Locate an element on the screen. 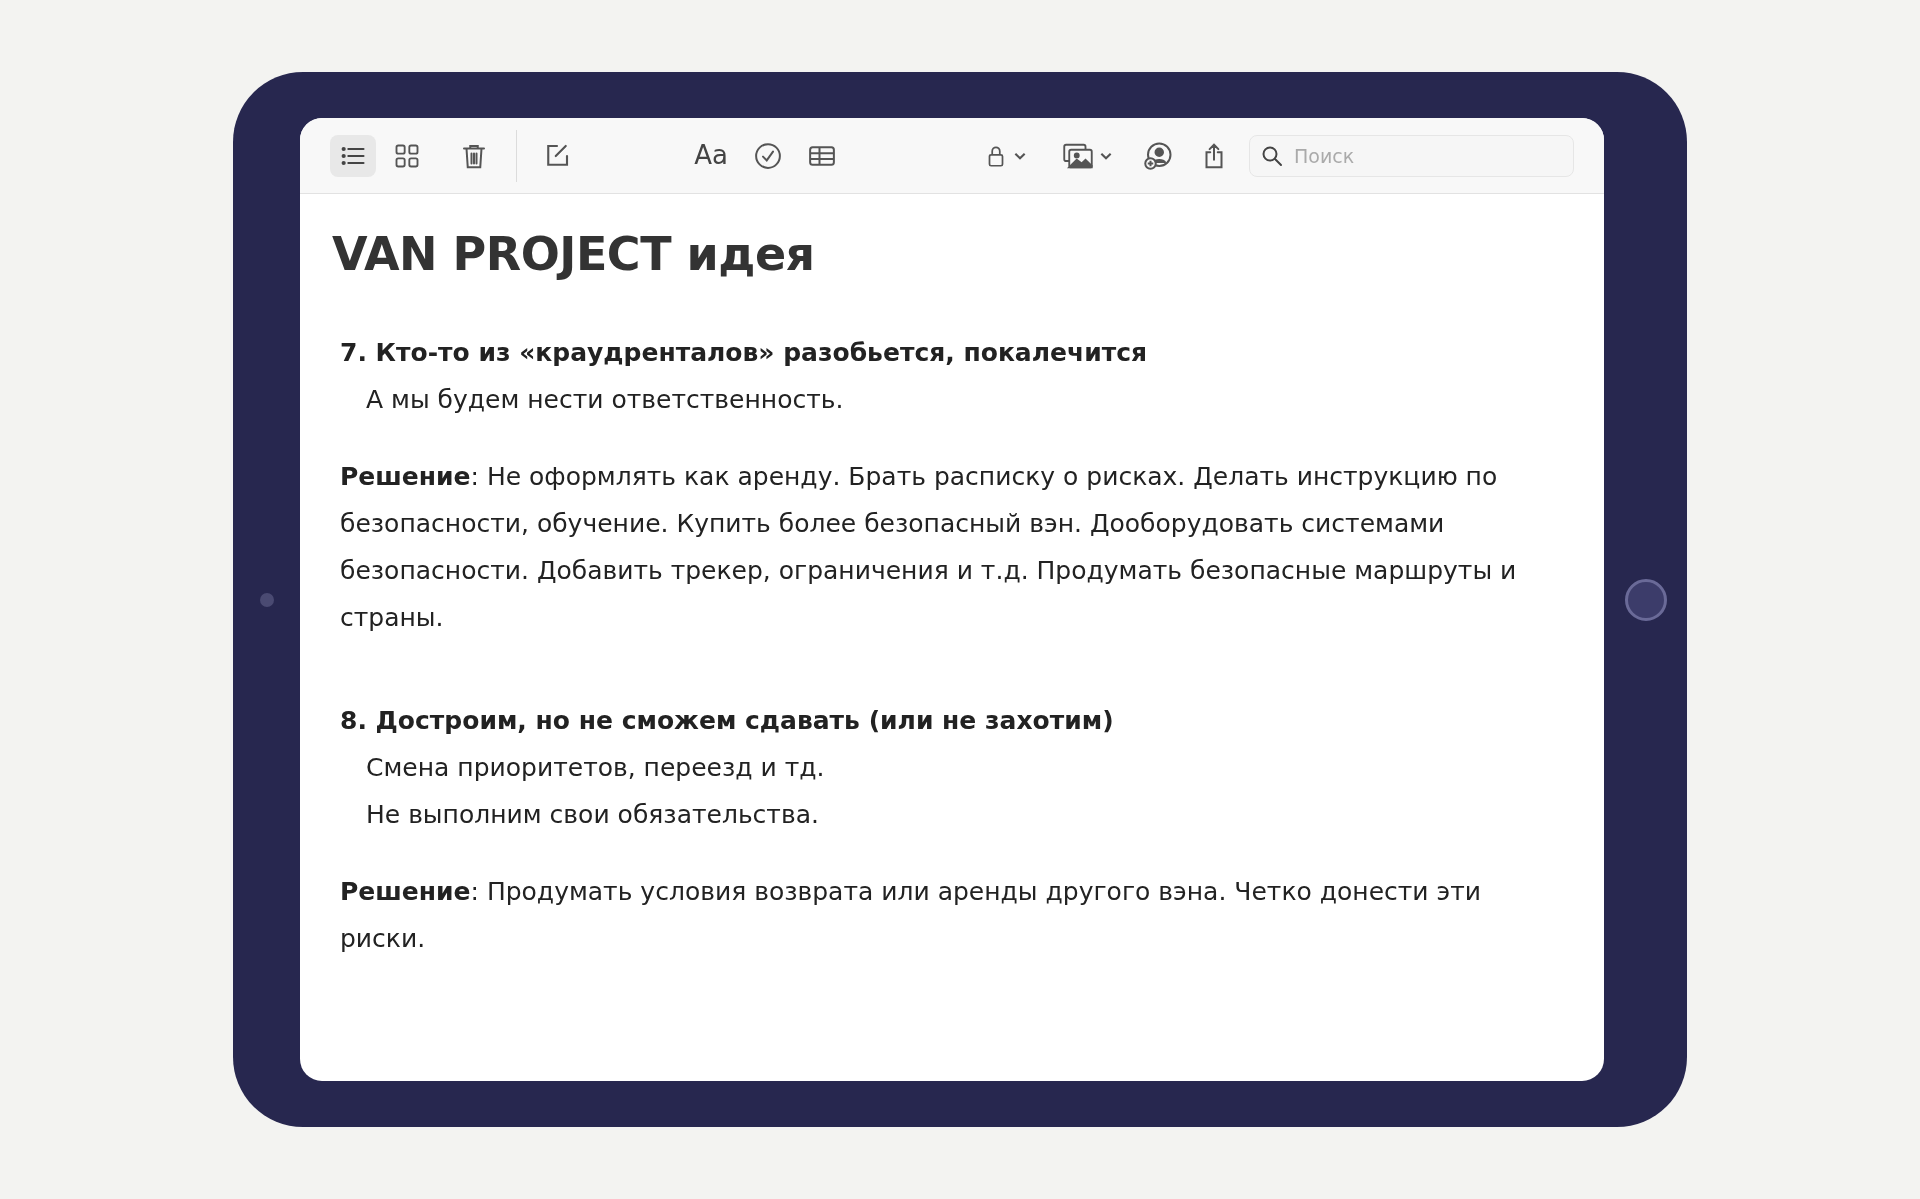 The height and width of the screenshot is (1199, 1920). search-field: Поиск is located at coordinates (1411, 155).